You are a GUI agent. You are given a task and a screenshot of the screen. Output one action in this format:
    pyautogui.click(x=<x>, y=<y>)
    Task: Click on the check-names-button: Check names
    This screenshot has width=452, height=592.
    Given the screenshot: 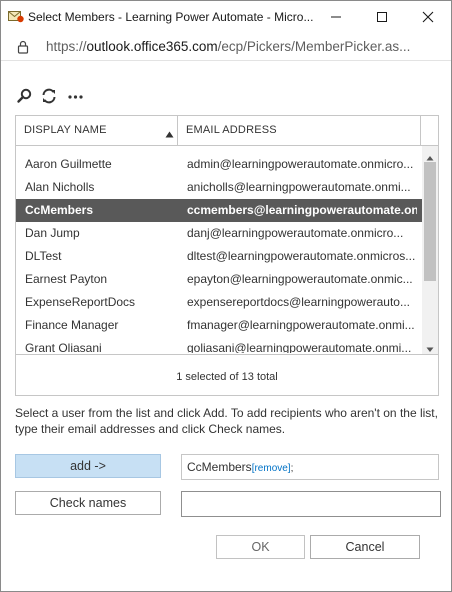 What is the action you would take?
    pyautogui.click(x=88, y=503)
    